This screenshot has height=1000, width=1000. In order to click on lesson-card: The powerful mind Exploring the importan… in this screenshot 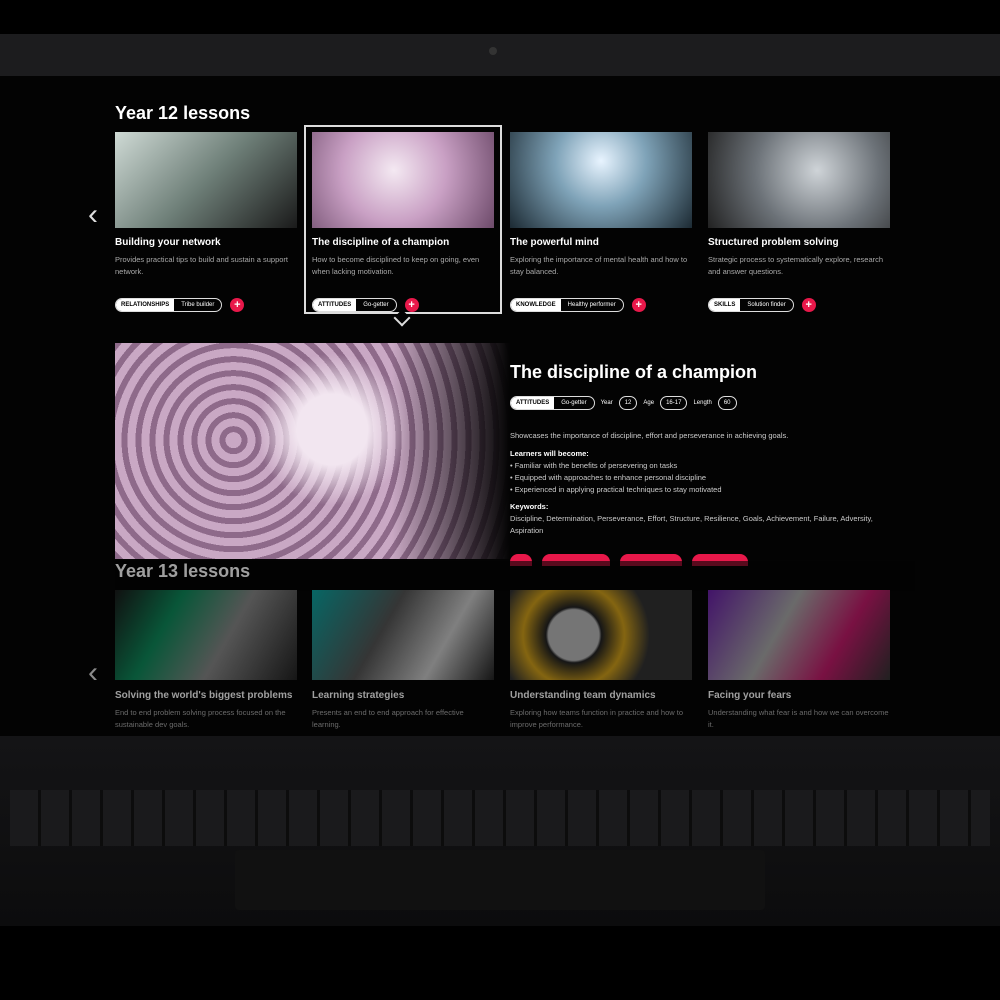, I will do `click(601, 222)`.